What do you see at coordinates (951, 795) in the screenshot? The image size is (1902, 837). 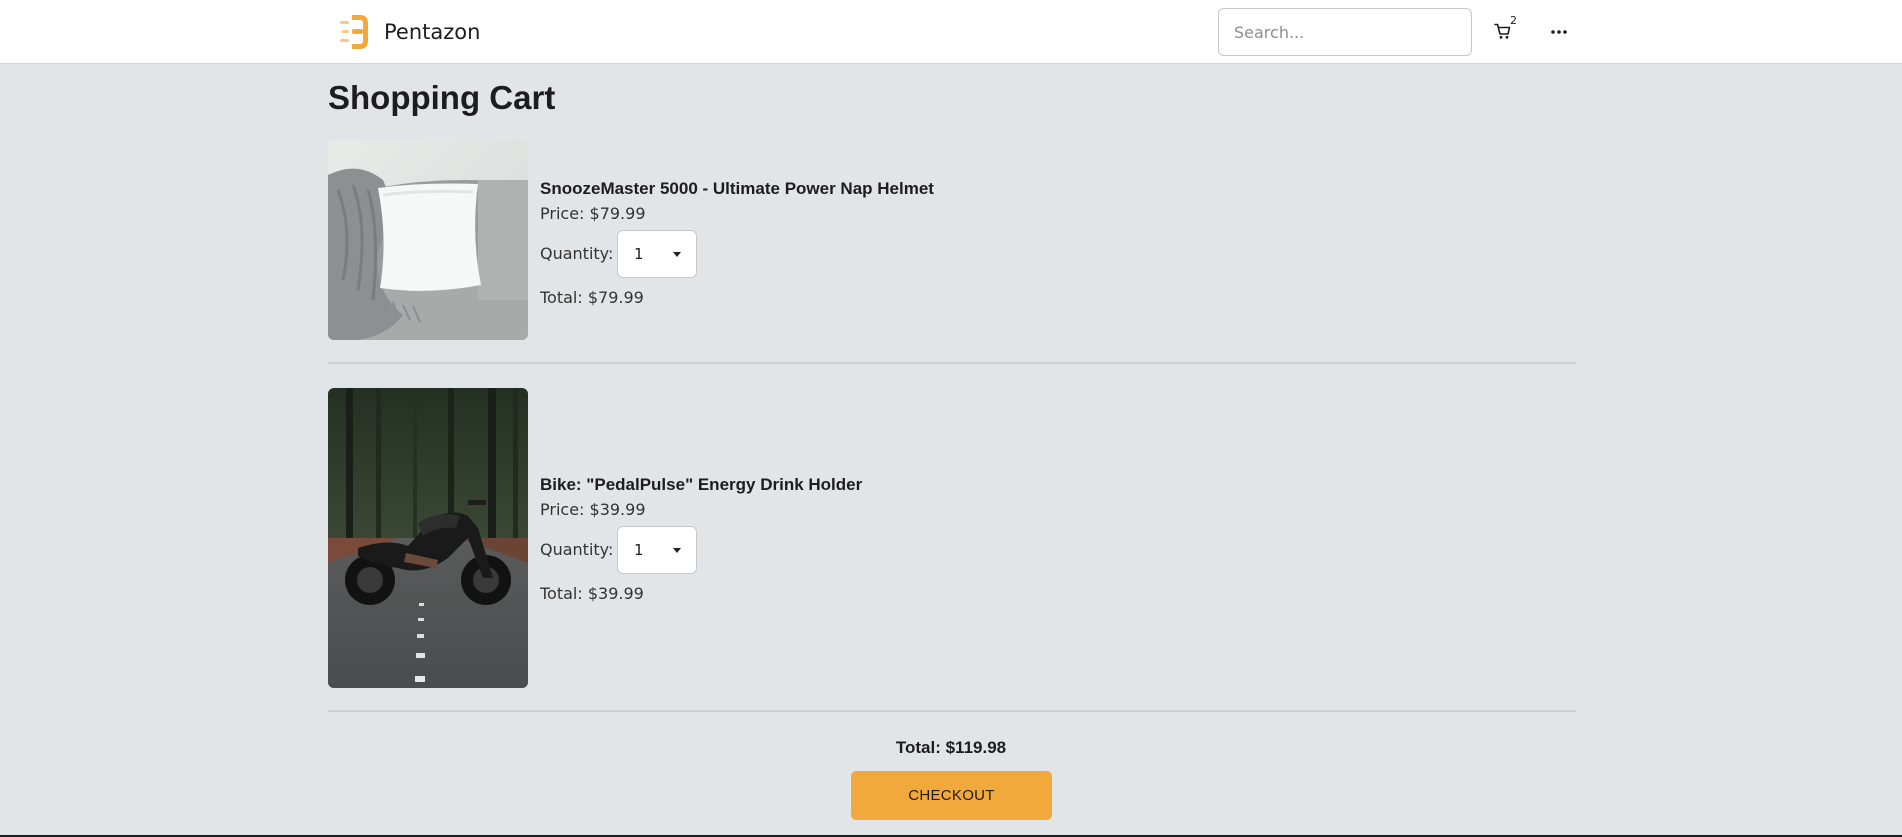 I see `checkout-button: CHECKOUT` at bounding box center [951, 795].